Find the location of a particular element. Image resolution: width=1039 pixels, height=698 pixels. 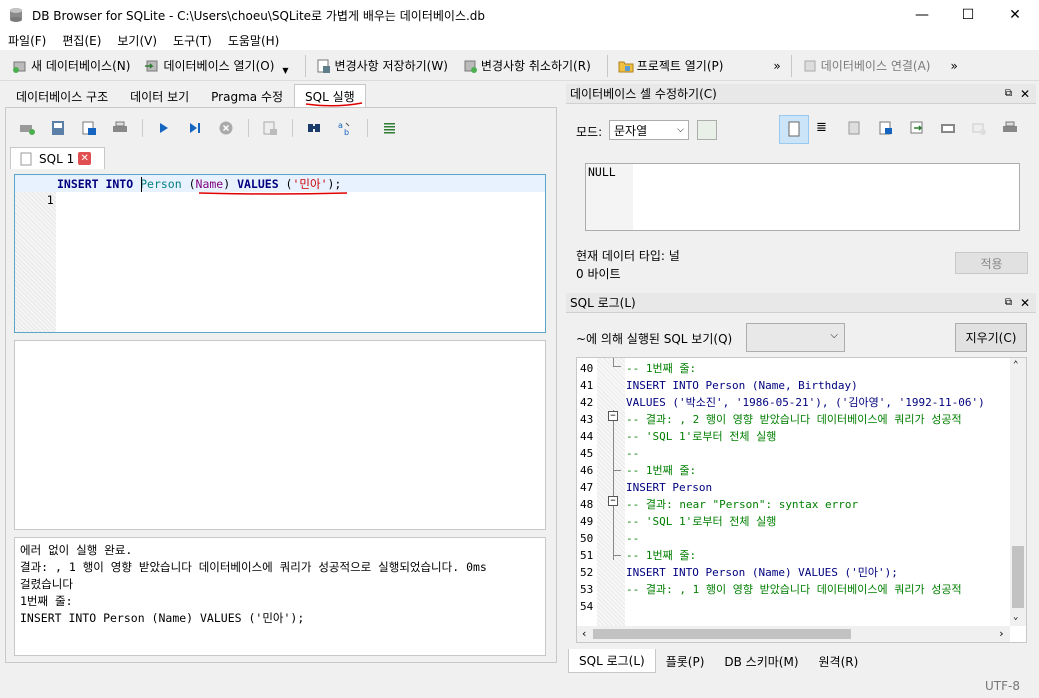

open-database-button: 데이터베이스 열기(O) ▼ is located at coordinates (216, 66).